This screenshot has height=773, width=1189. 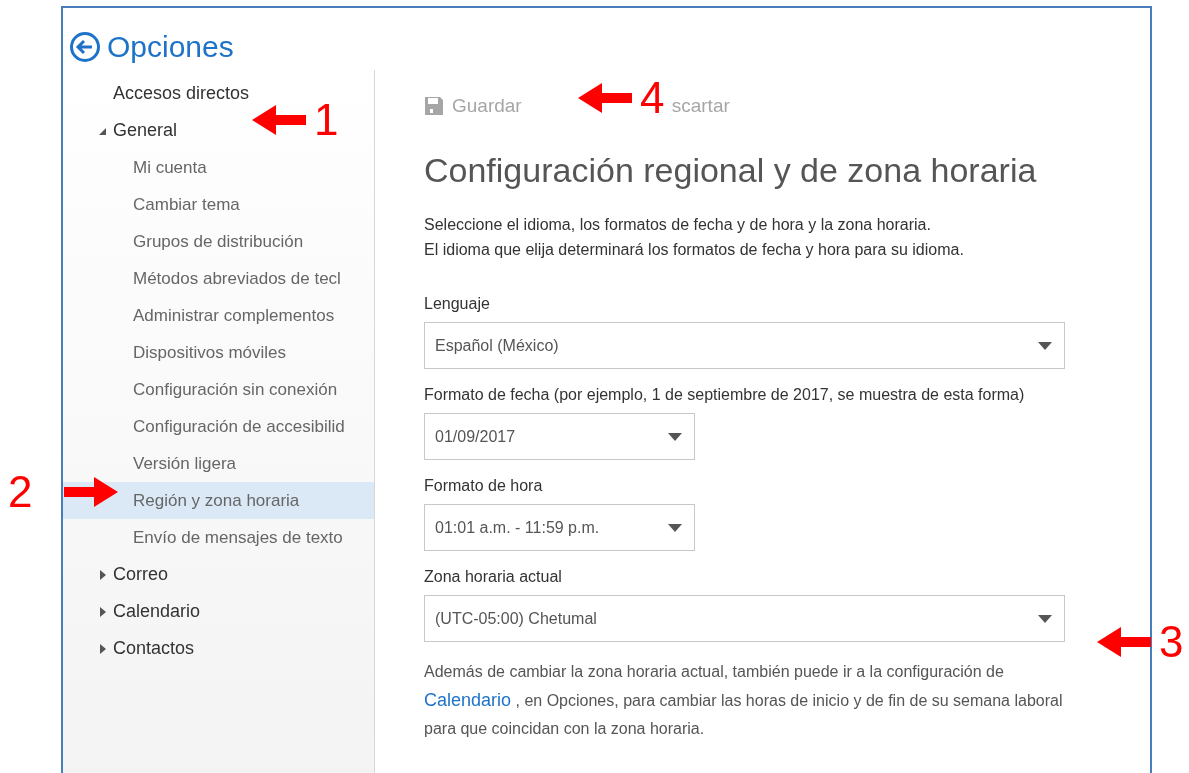 What do you see at coordinates (20, 492) in the screenshot?
I see `callout-number: 2` at bounding box center [20, 492].